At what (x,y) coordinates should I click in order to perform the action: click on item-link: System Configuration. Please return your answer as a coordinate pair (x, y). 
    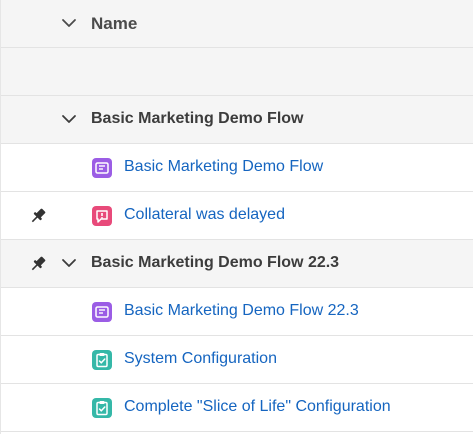
    Looking at the image, I should click on (200, 359).